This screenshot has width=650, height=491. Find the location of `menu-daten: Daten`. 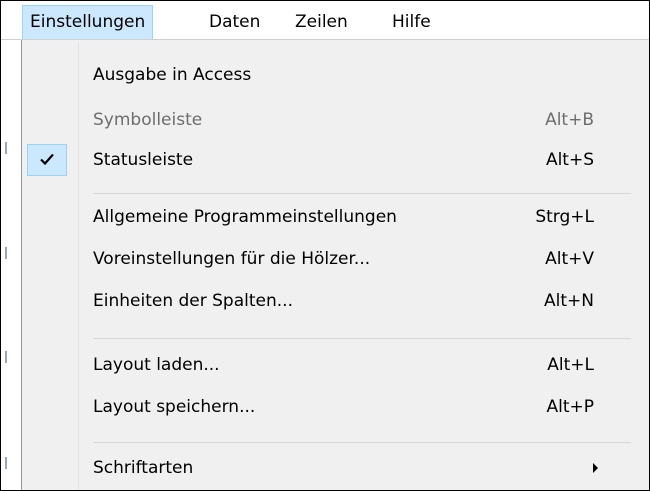

menu-daten: Daten is located at coordinates (234, 22).